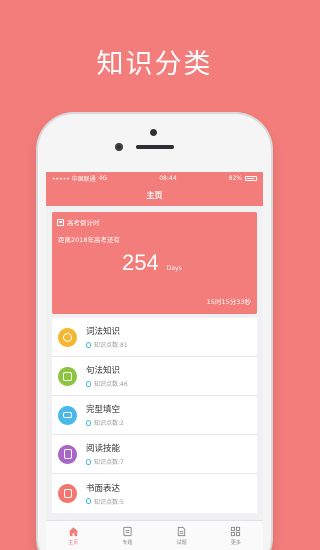 This screenshot has height=550, width=320. I want to click on countdown-label: 高考倒计时, so click(83, 223).